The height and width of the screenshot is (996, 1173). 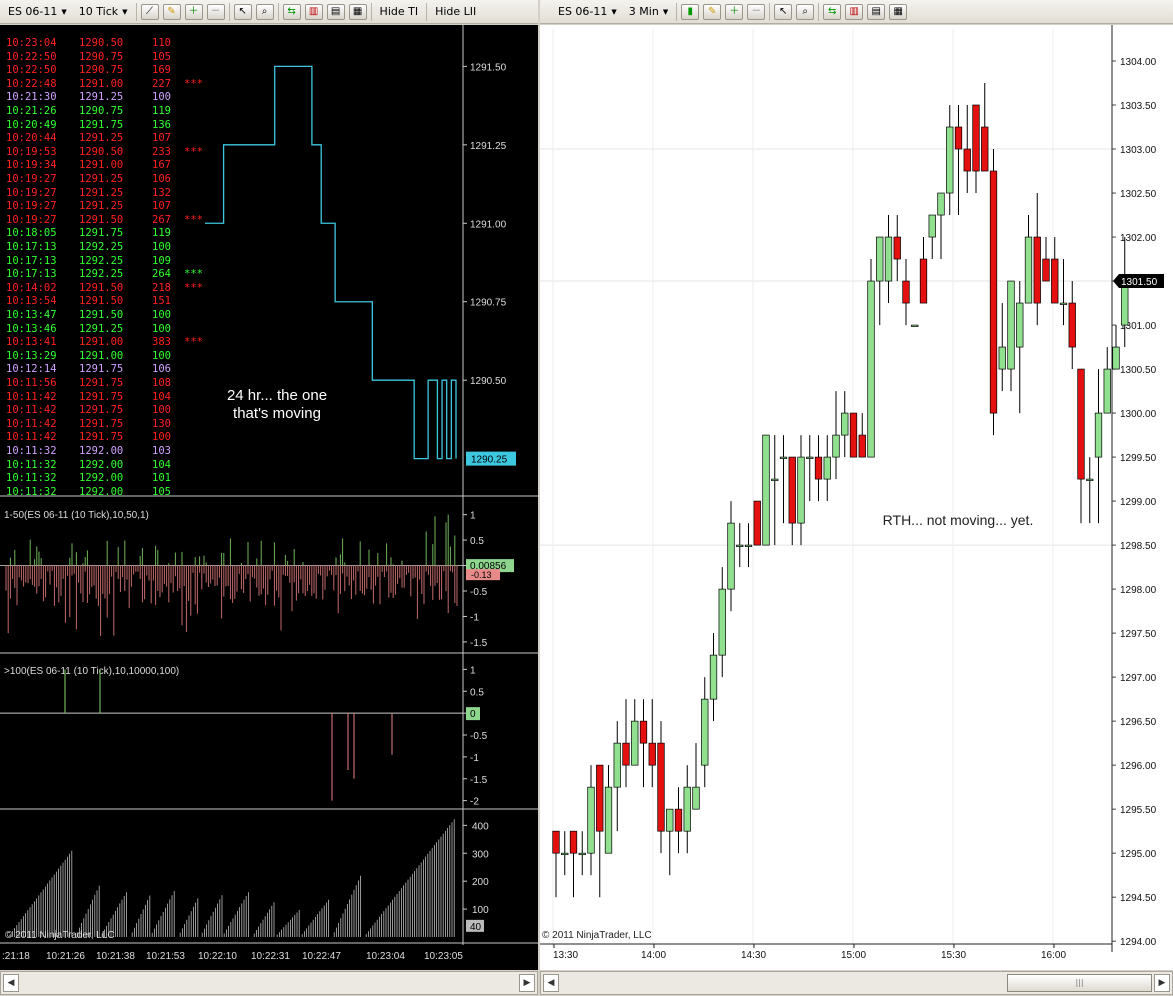 What do you see at coordinates (479, 592) in the screenshot?
I see `indicator-tick-label: -0.5` at bounding box center [479, 592].